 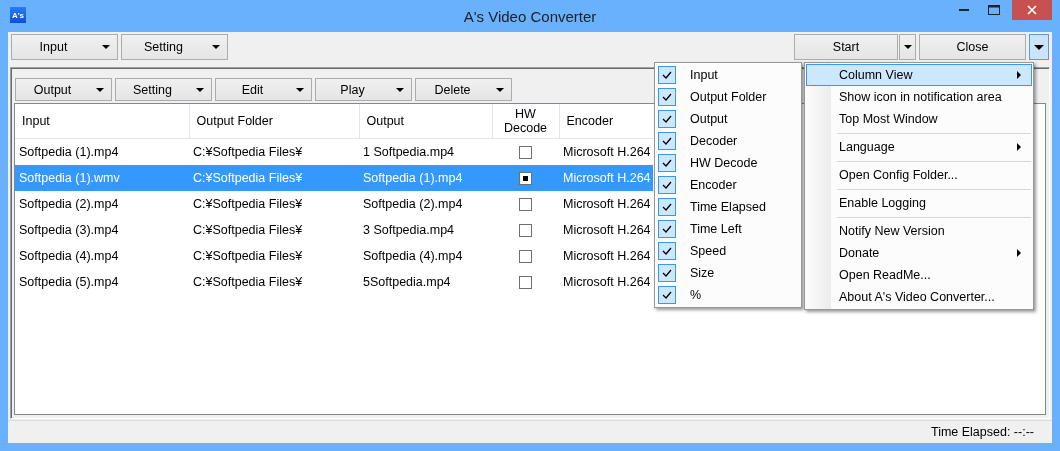 What do you see at coordinates (334, 204) in the screenshot?
I see `table-row: Softpedia (2).mp4 C:¥Softpedia Files¥ Softpedia (2).mp4 Microsoft H.264` at bounding box center [334, 204].